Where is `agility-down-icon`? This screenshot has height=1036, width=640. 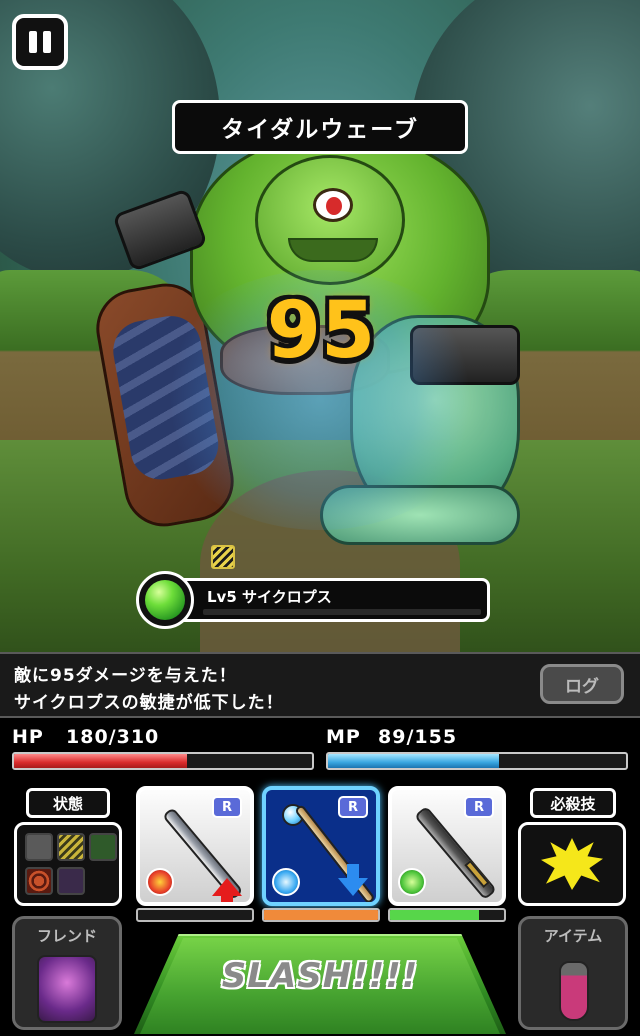 agility-down-icon is located at coordinates (223, 557).